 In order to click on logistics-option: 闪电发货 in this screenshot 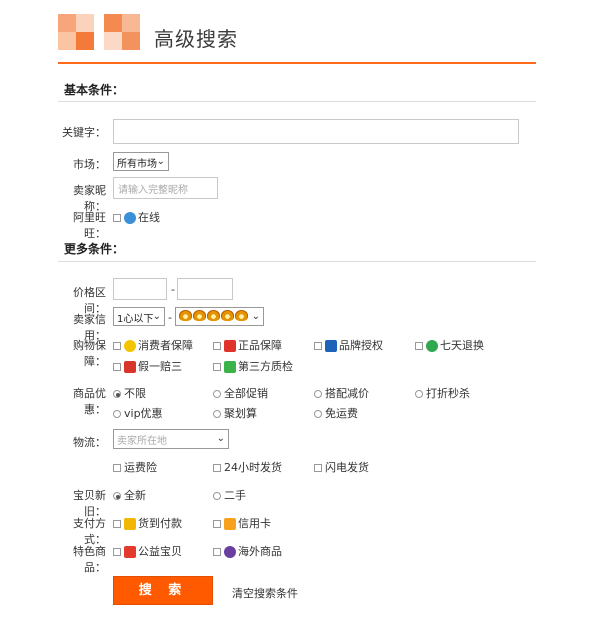, I will do `click(341, 467)`.